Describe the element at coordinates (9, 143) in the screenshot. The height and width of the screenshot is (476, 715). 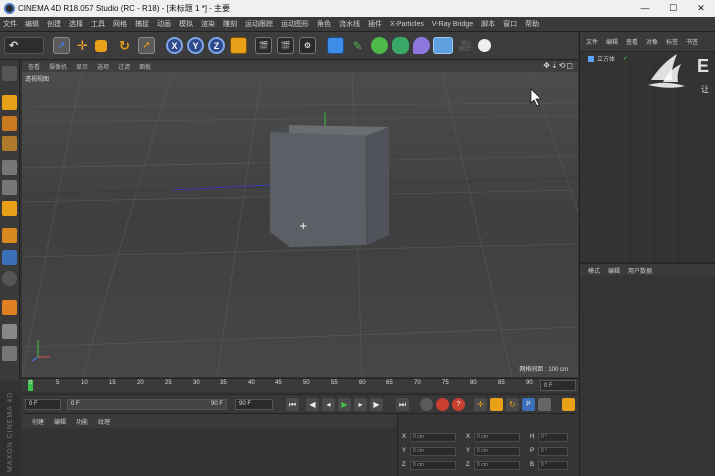
I see `workplane-mode-icon` at that location.